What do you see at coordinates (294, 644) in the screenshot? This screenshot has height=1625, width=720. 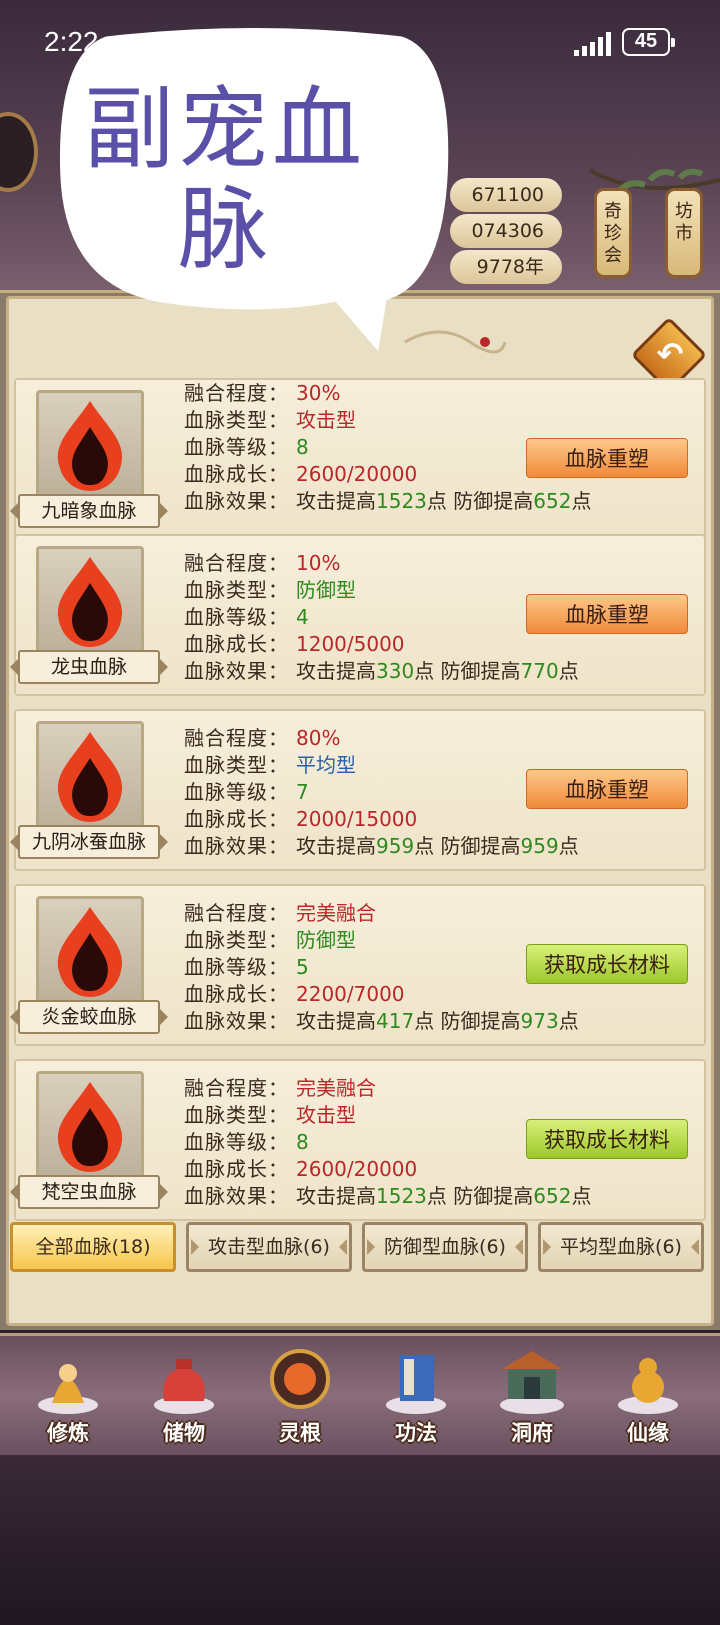 I see `growth-row: 血脉成长： 1200/5000` at bounding box center [294, 644].